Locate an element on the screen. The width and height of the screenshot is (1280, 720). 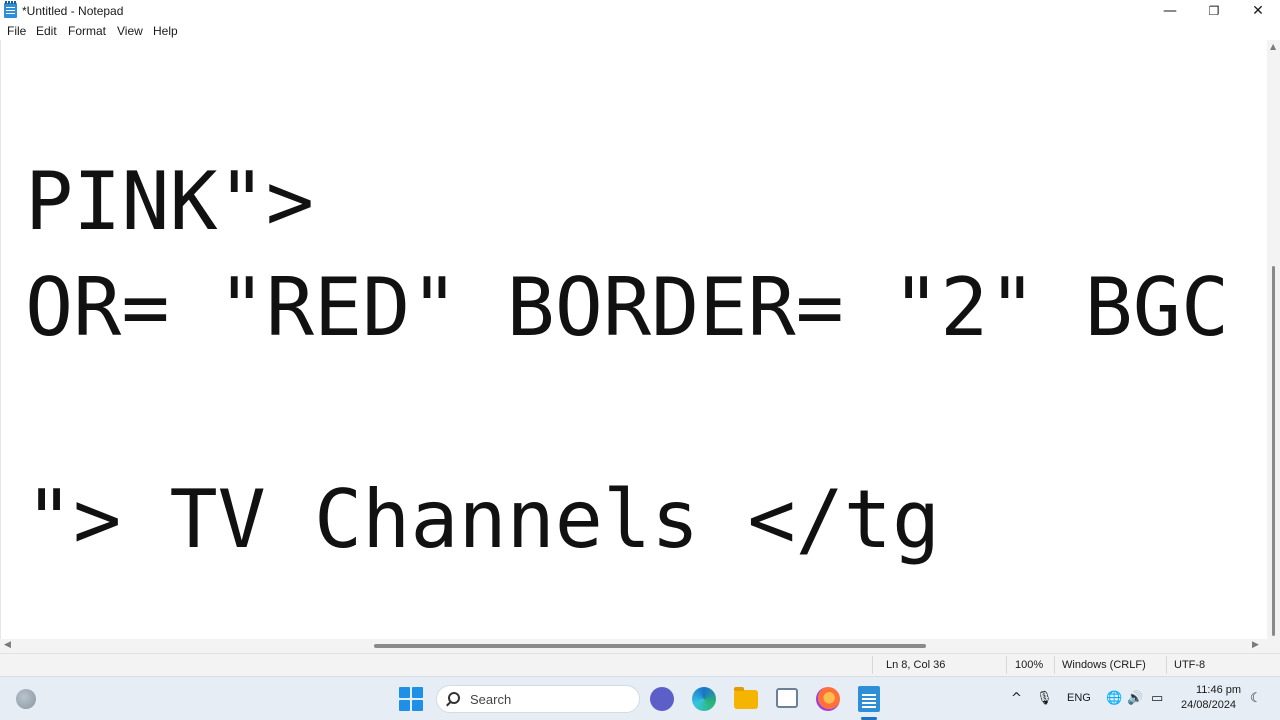
menu-bar: File Edit Format View Help is located at coordinates (640, 31).